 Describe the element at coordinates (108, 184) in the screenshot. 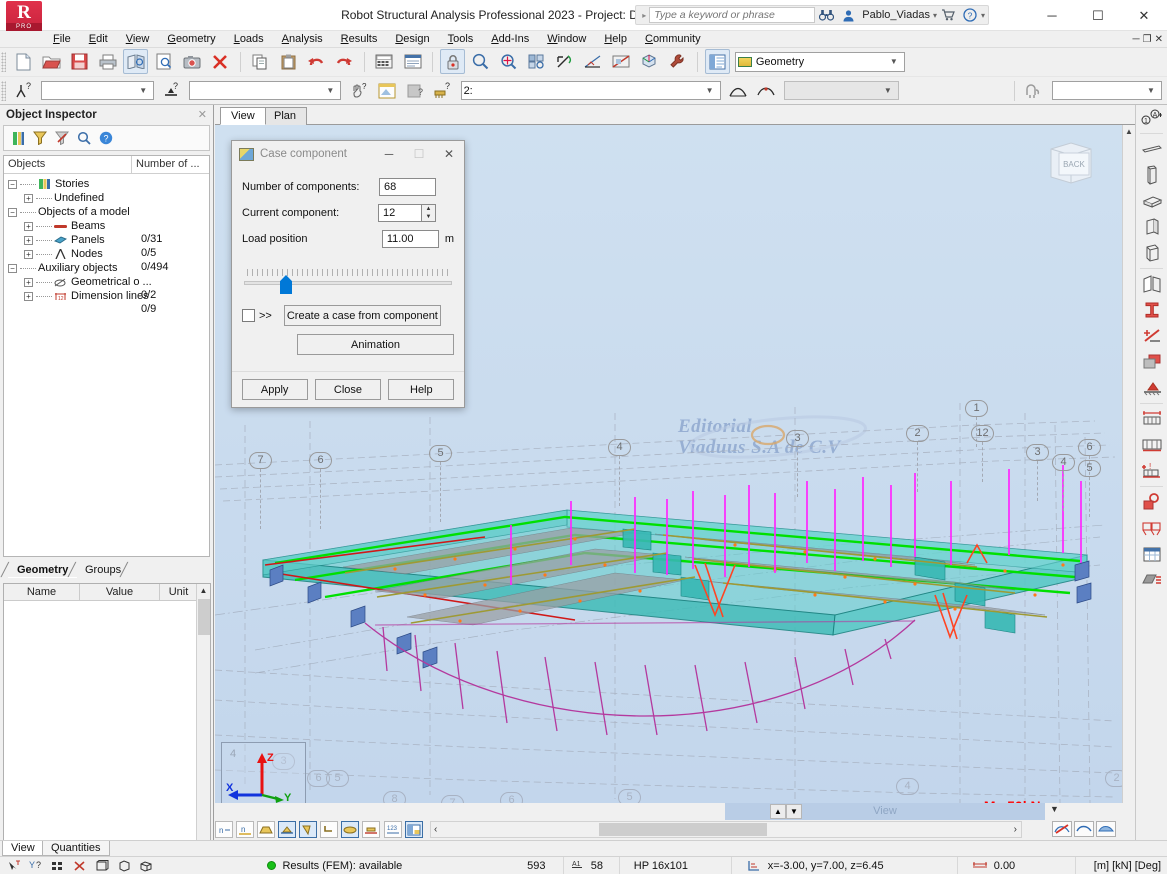

I see `tree-node: − Stories` at that location.